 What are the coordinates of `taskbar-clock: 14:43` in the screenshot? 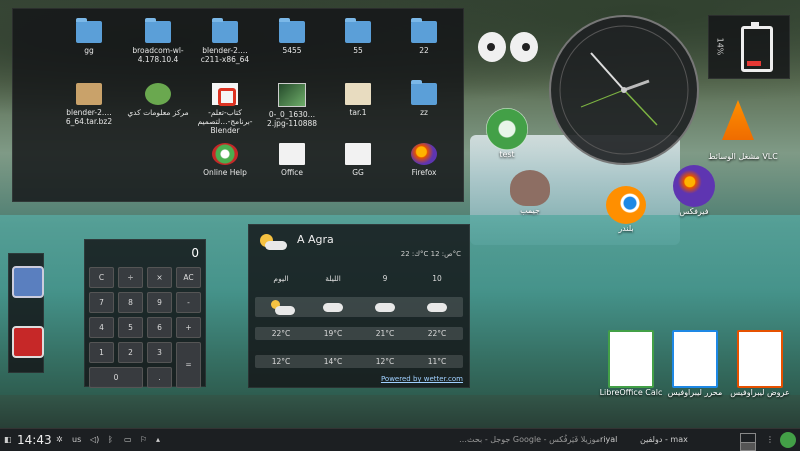 It's located at (34, 440).